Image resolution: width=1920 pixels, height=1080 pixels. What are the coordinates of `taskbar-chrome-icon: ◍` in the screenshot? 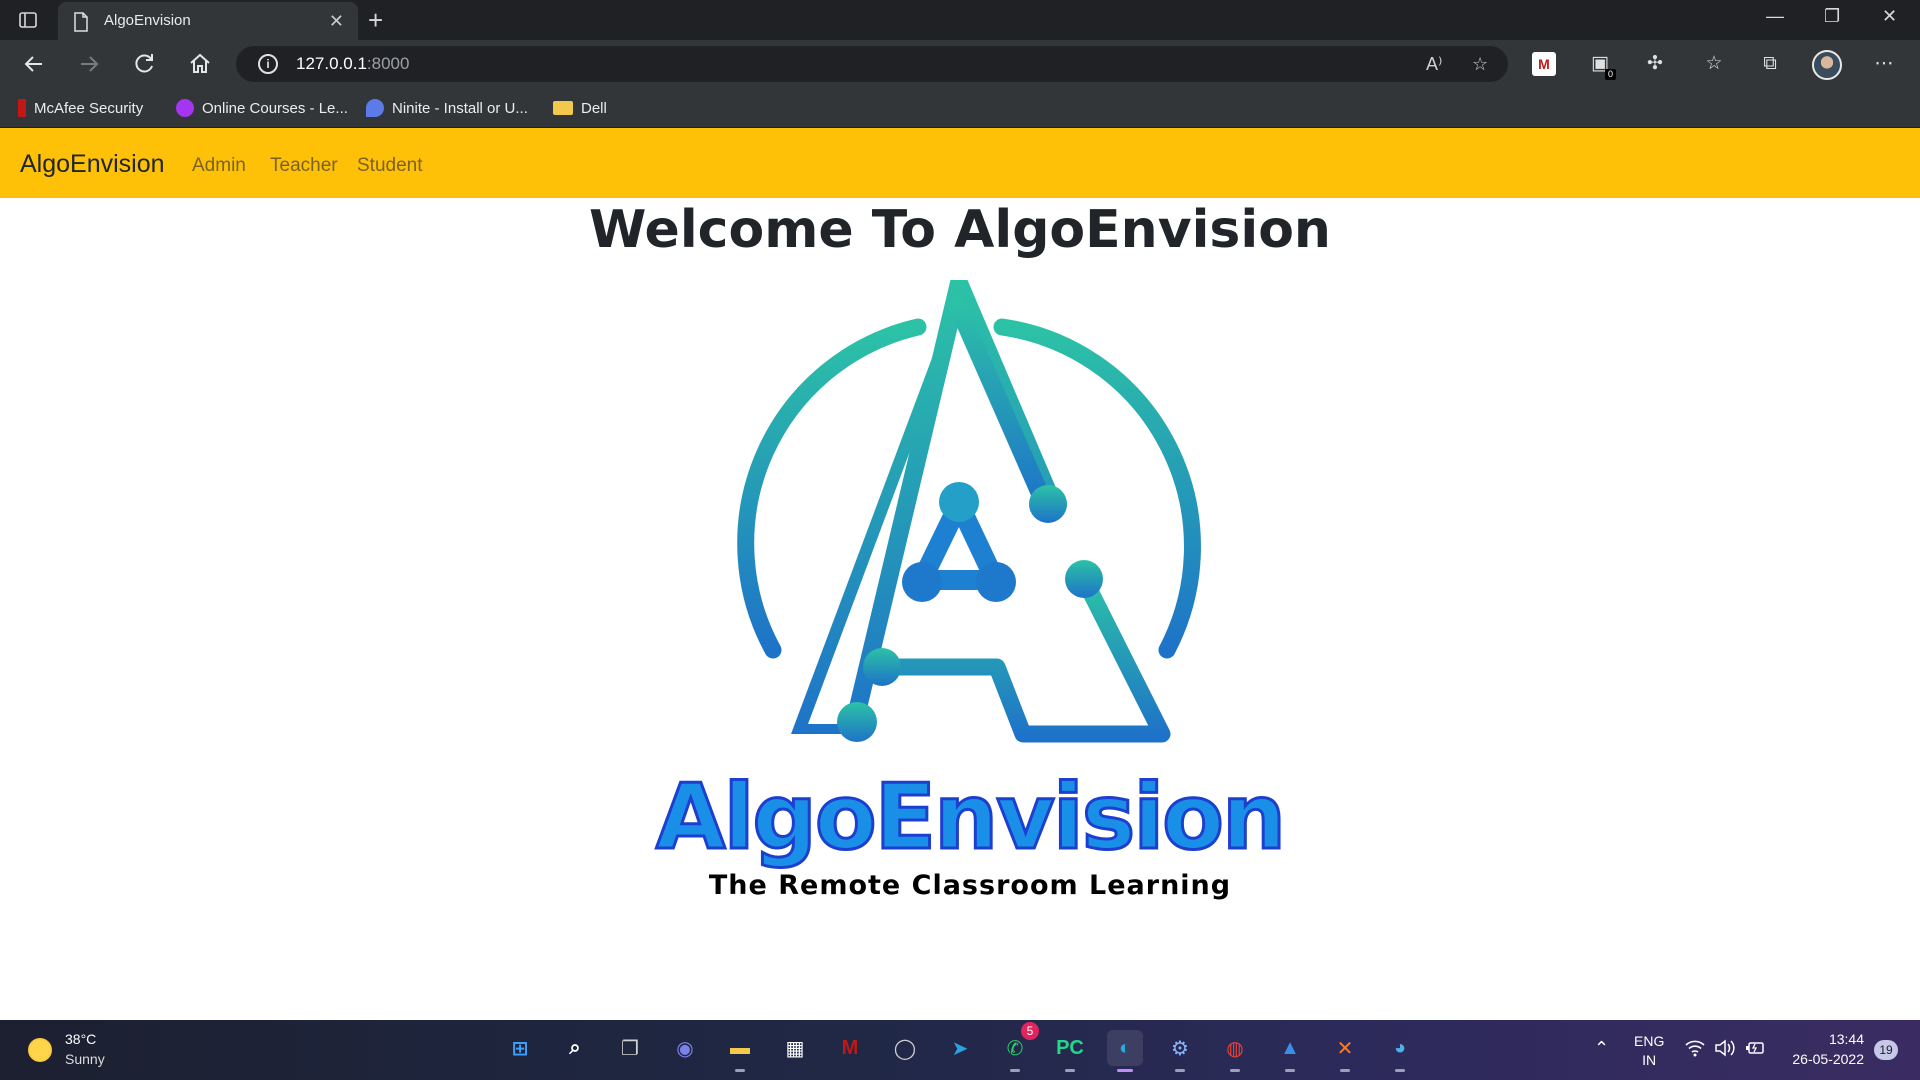 It's located at (1235, 1051).